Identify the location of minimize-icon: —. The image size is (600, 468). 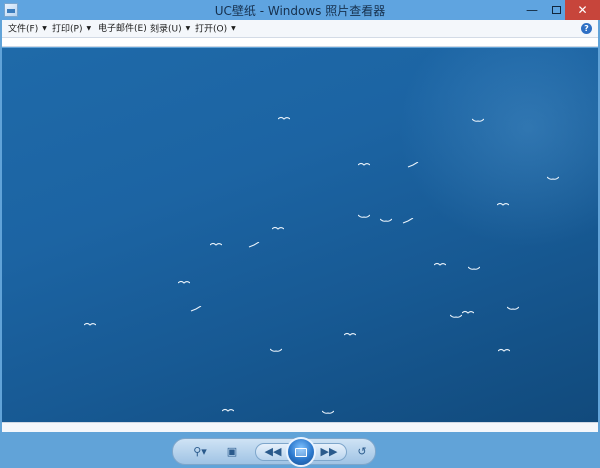
(532, 10).